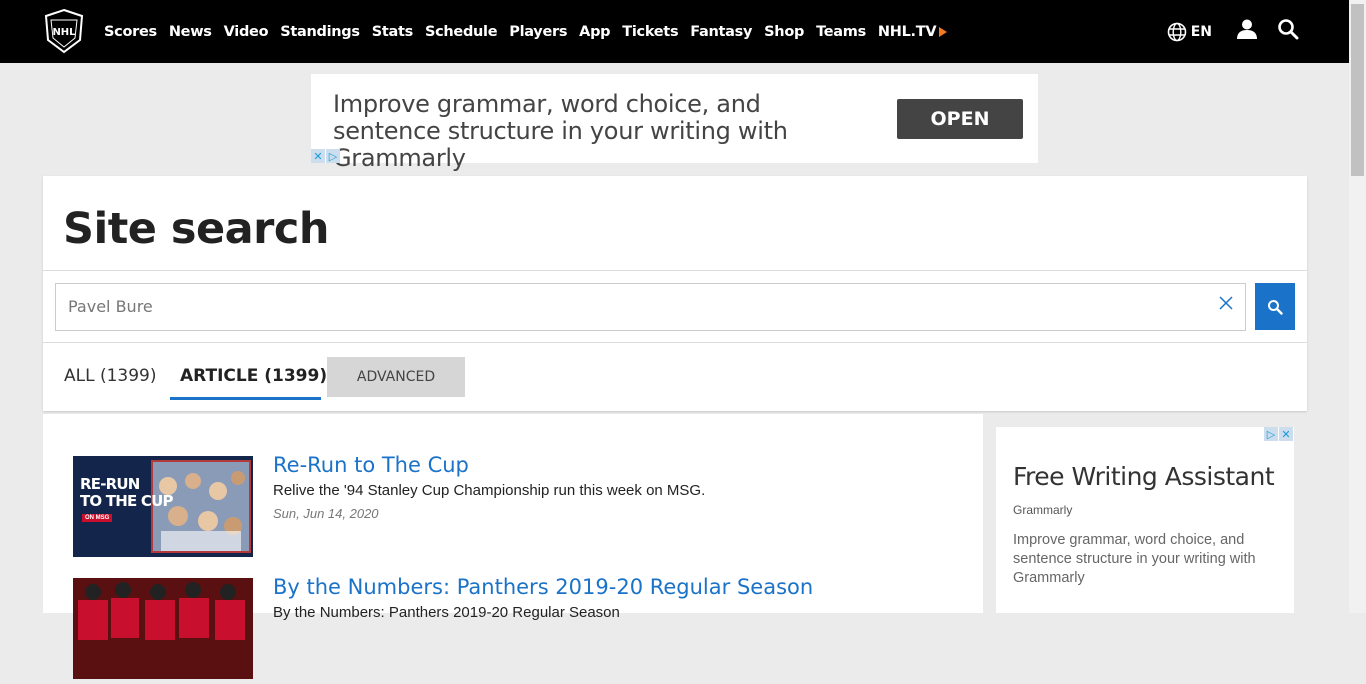 The width and height of the screenshot is (1366, 684). What do you see at coordinates (538, 32) in the screenshot?
I see `nav-players: Players` at bounding box center [538, 32].